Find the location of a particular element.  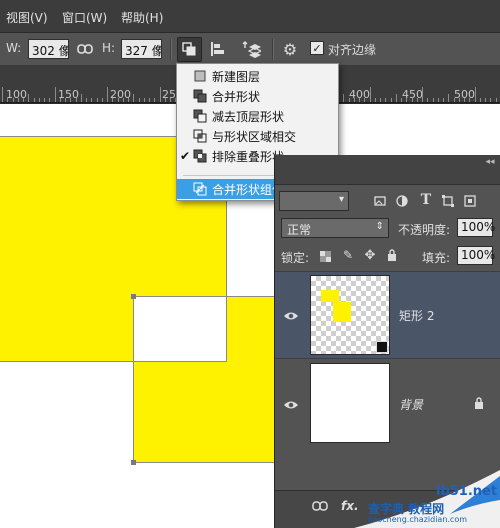

align-edges-checkbox: ✓ is located at coordinates (317, 48).